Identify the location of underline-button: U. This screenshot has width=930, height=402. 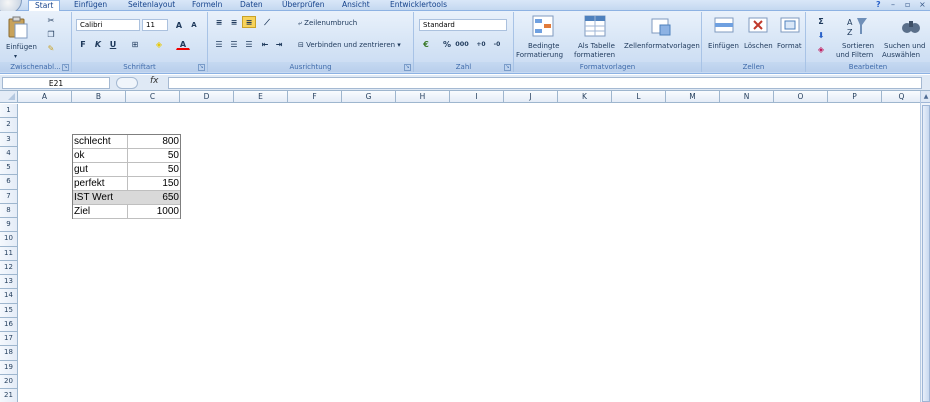
(113, 44).